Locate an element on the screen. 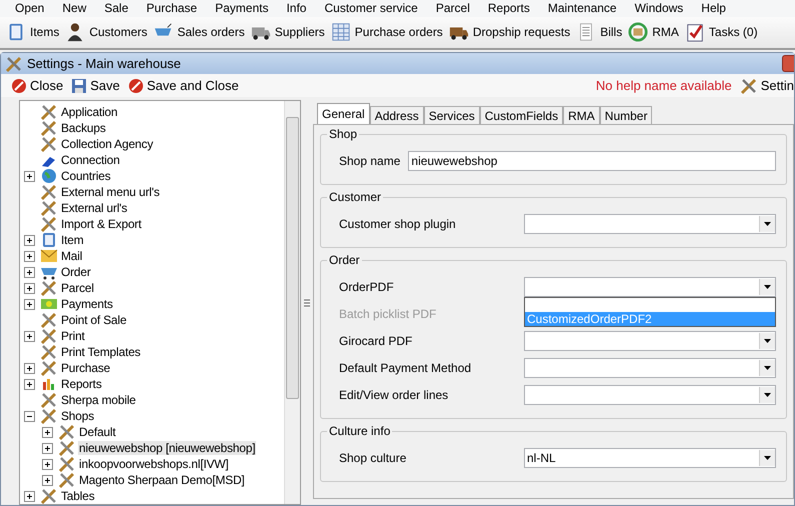  tree-item: Print Templates is located at coordinates (101, 352).